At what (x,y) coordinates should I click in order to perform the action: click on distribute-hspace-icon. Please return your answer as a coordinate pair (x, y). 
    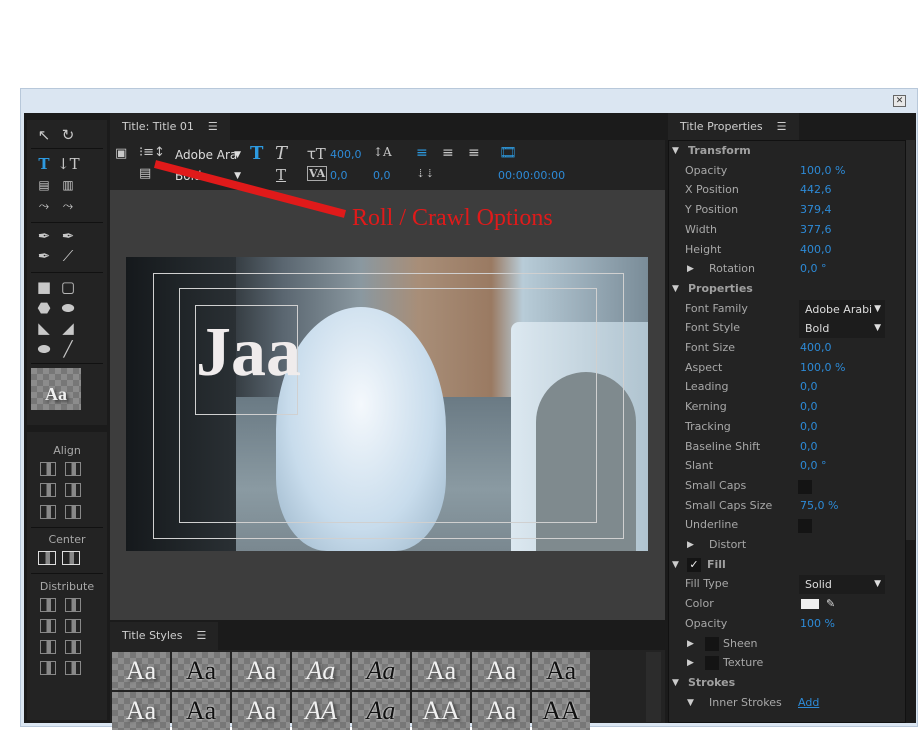
    Looking at the image, I should click on (48, 668).